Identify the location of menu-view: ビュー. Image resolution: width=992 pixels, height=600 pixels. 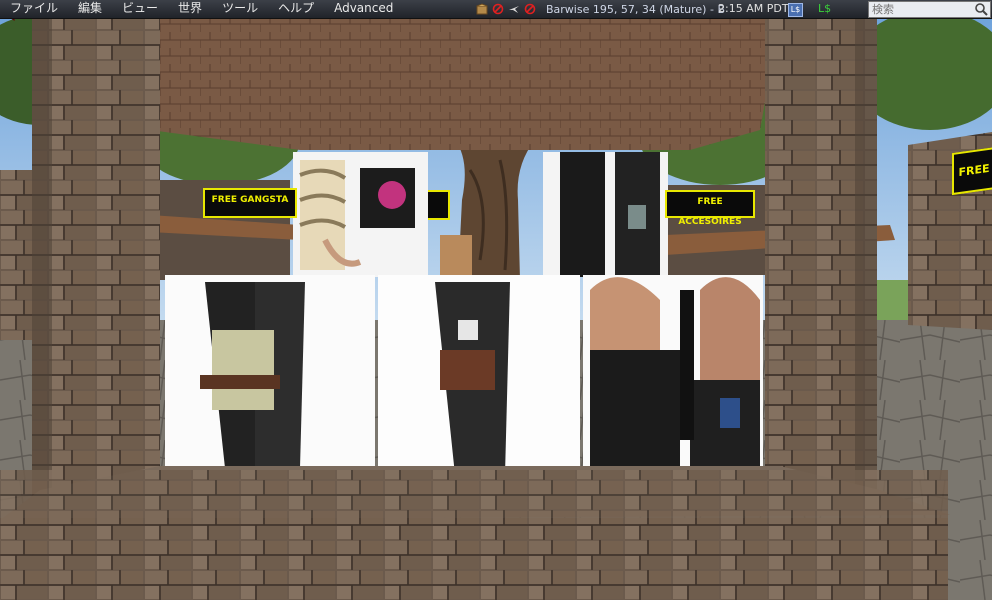
(140, 9).